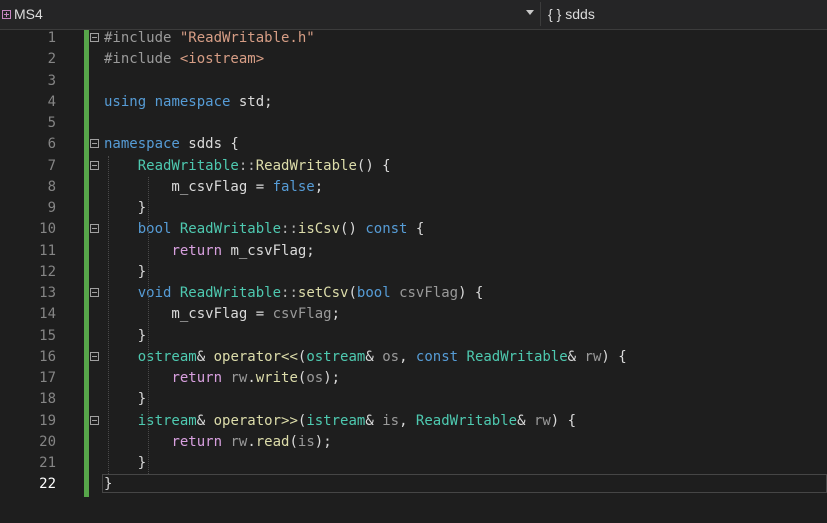 The width and height of the screenshot is (827, 523). What do you see at coordinates (413, 144) in the screenshot?
I see `code-line: 6 namespace sdds {` at bounding box center [413, 144].